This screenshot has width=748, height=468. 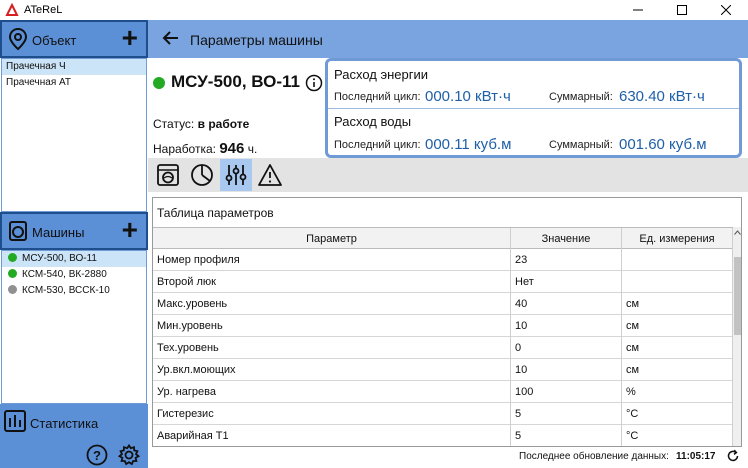 What do you see at coordinates (64, 274) in the screenshot?
I see `machine-item-label: КСМ-540, ВК-2880` at bounding box center [64, 274].